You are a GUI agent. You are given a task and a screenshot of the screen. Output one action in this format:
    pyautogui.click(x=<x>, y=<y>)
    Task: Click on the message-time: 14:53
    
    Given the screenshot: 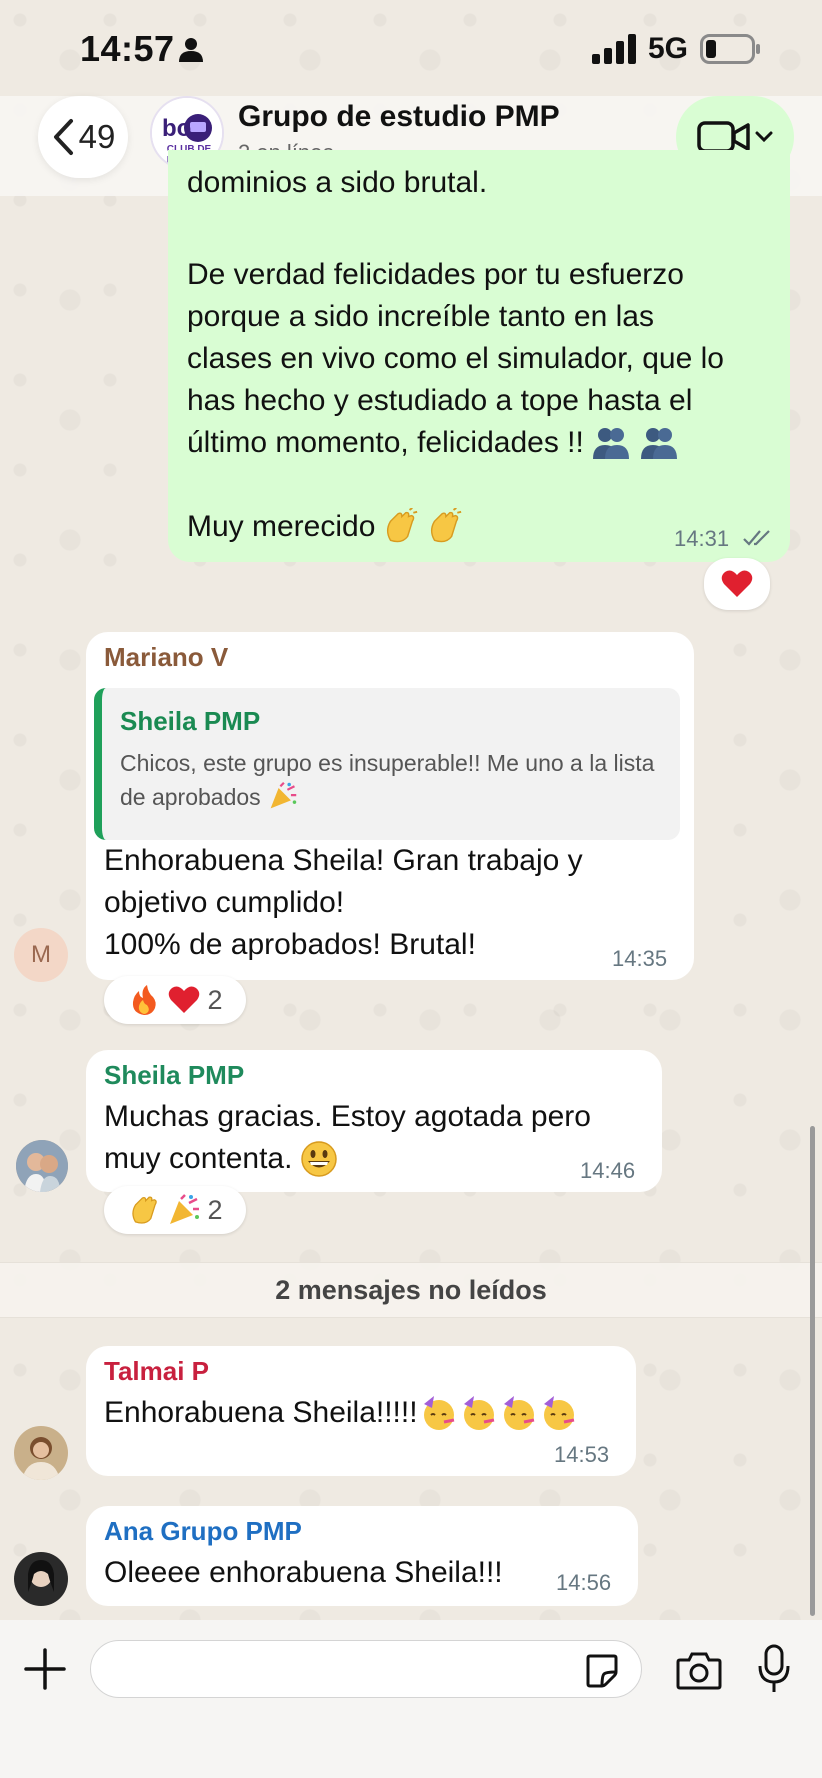 What is the action you would take?
    pyautogui.click(x=582, y=1454)
    